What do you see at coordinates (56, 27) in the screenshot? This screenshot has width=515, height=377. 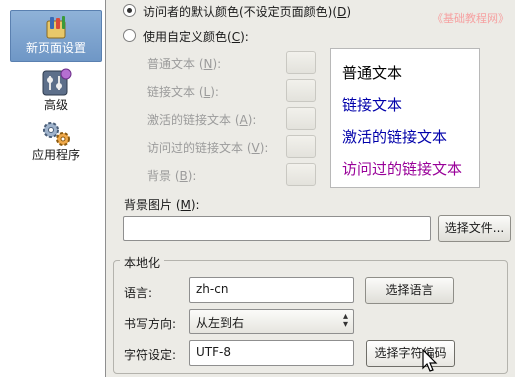 I see `new-page-icon` at bounding box center [56, 27].